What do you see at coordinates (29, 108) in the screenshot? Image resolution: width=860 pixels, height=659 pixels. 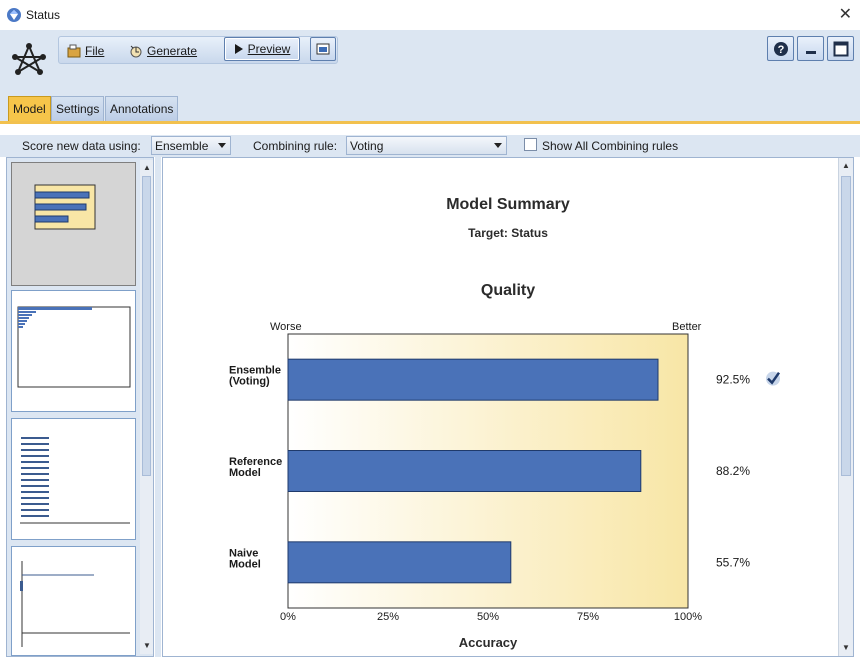 I see `tab-model: Model` at bounding box center [29, 108].